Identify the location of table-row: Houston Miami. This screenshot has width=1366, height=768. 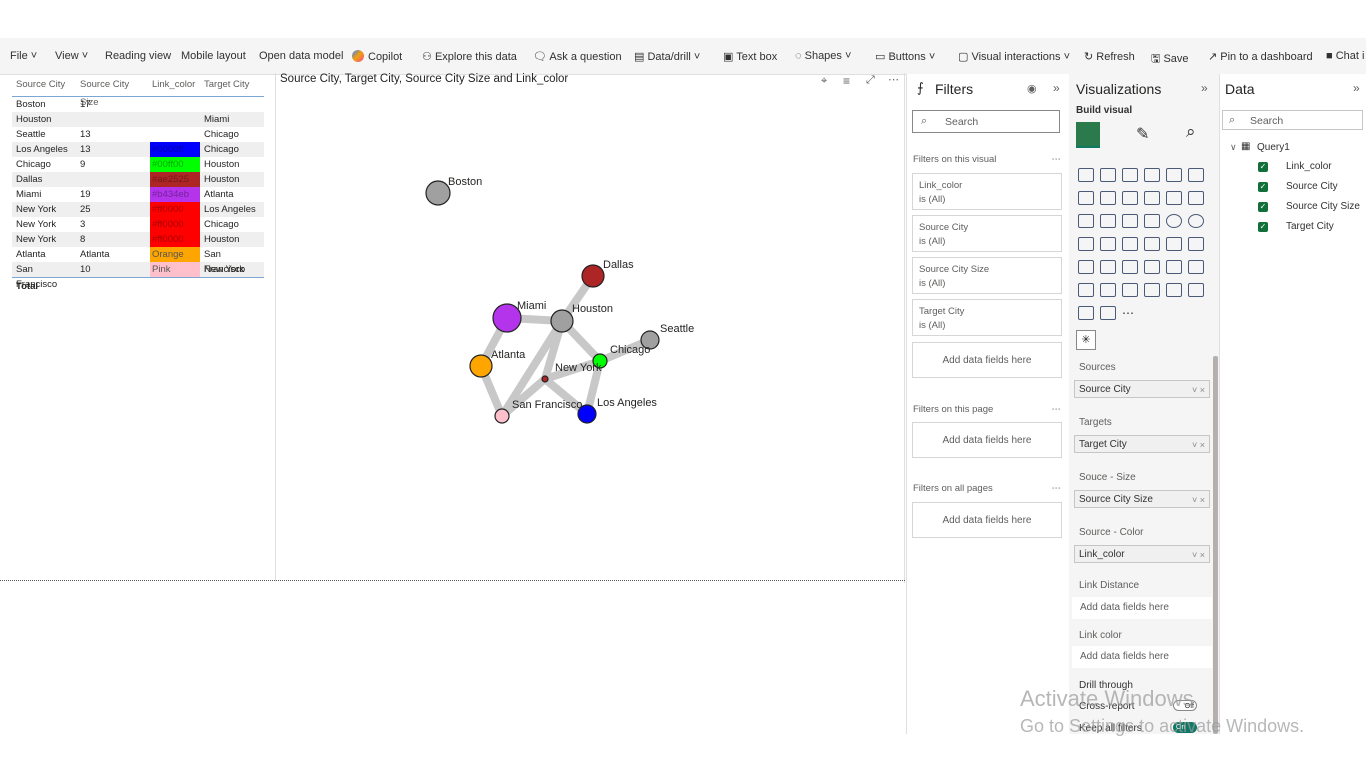
(138, 119).